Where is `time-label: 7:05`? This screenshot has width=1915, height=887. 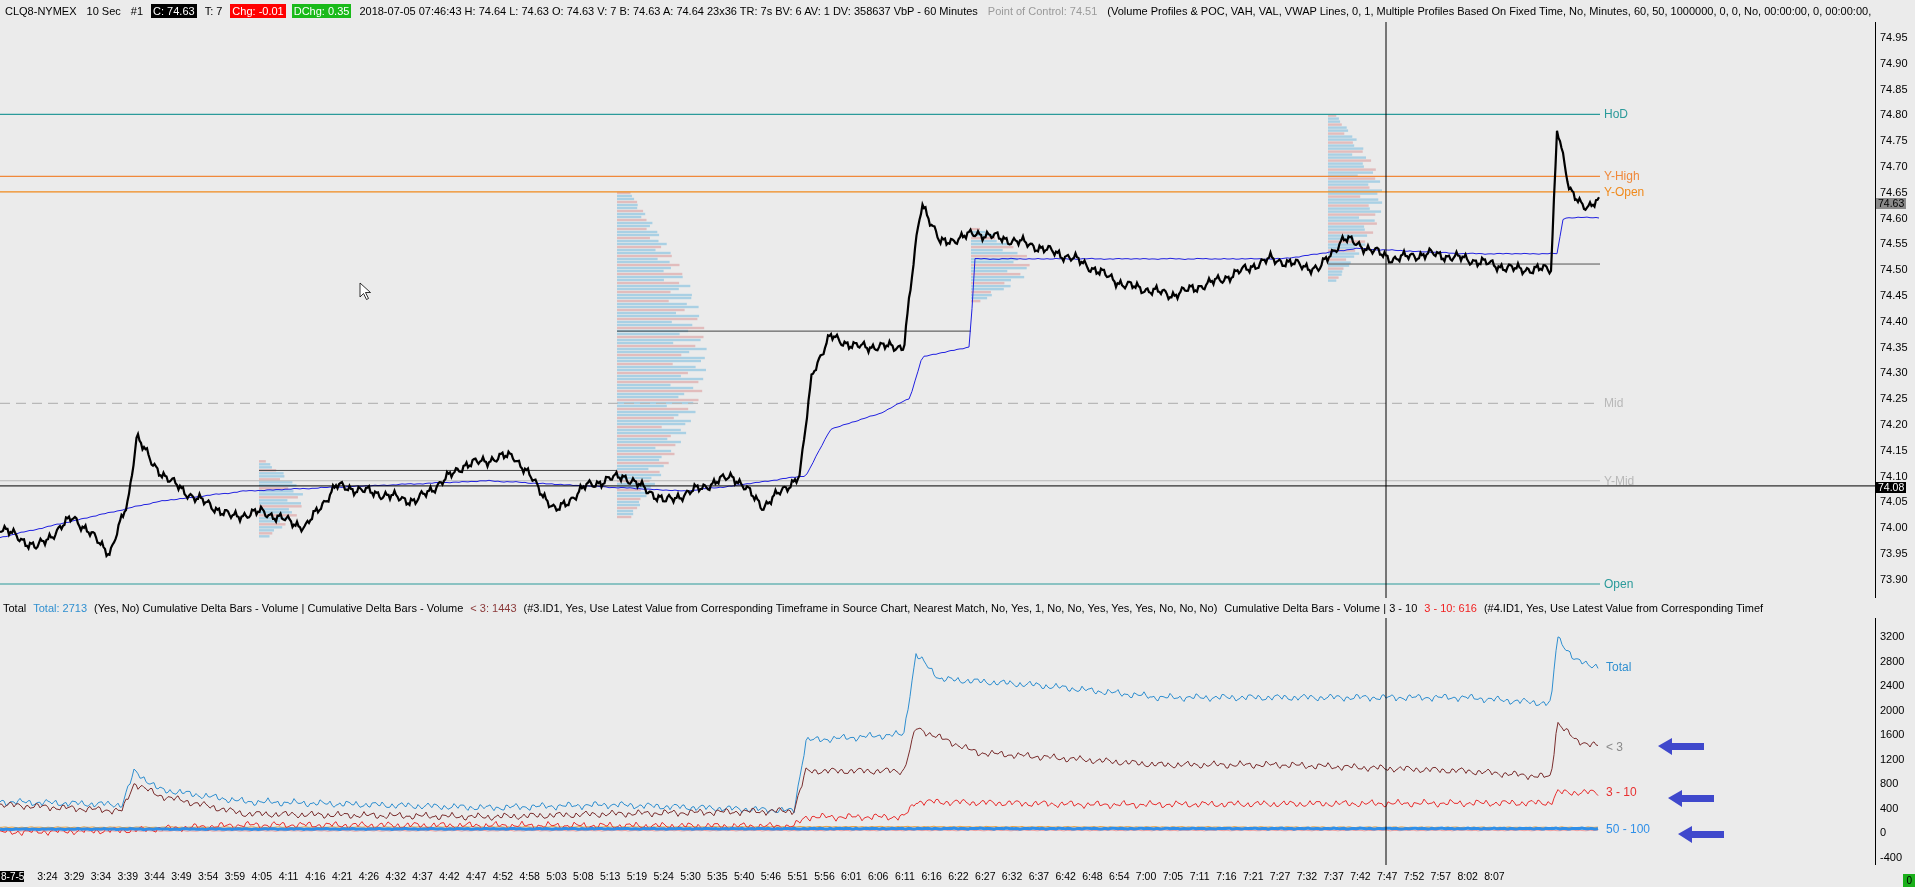
time-label: 7:05 is located at coordinates (1173, 876).